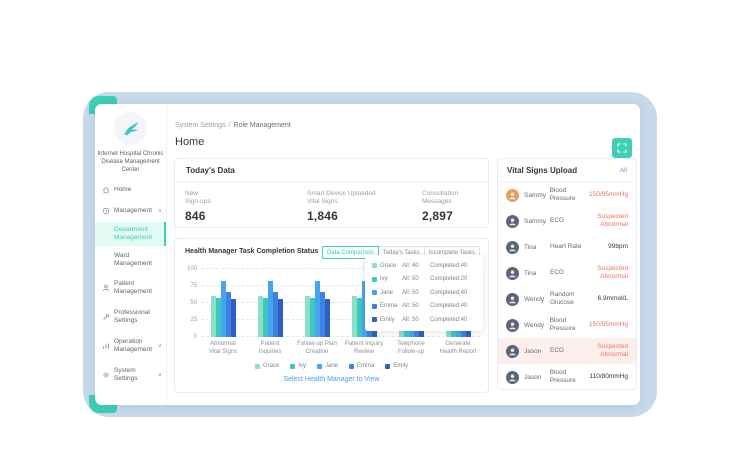 The width and height of the screenshot is (737, 458). What do you see at coordinates (410, 265) in the screenshot?
I see `legend-all-count: All: 40` at bounding box center [410, 265].